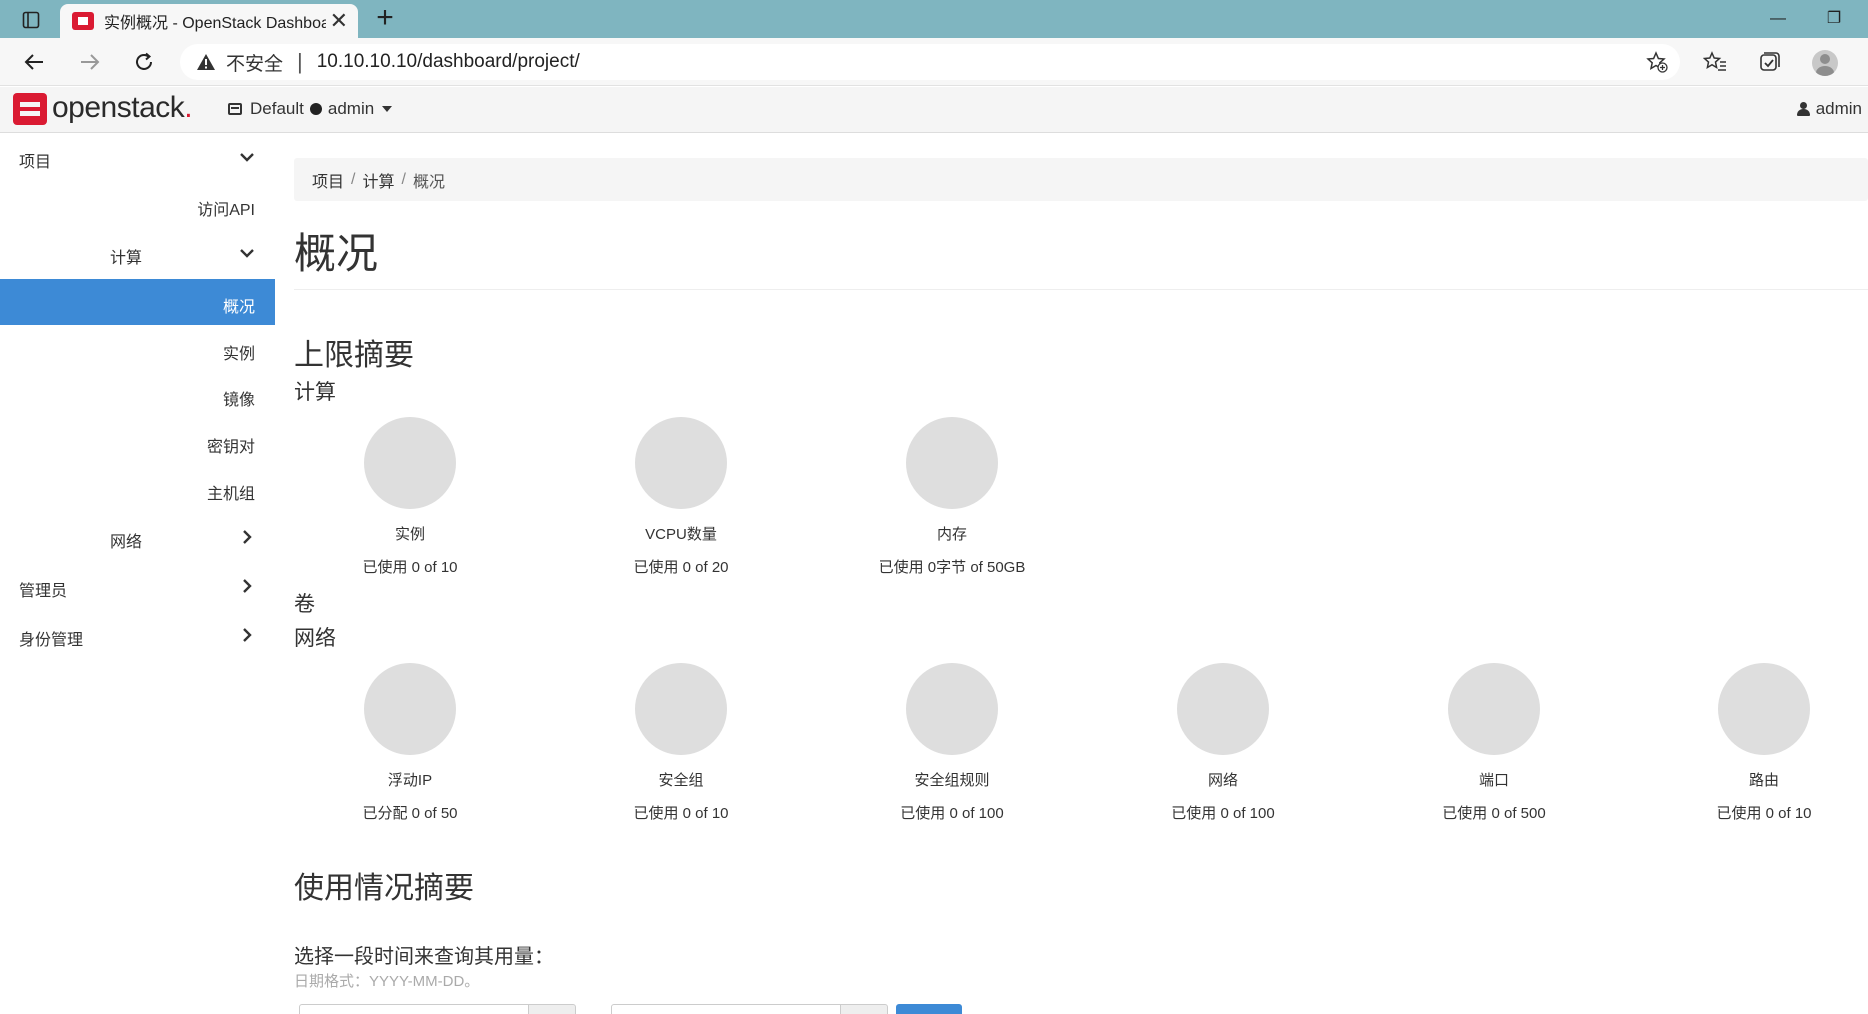 Image resolution: width=1868 pixels, height=1014 pixels. What do you see at coordinates (424, 957) in the screenshot?
I see `usage-period-prompt: 选择一段时间来查询其用量：` at bounding box center [424, 957].